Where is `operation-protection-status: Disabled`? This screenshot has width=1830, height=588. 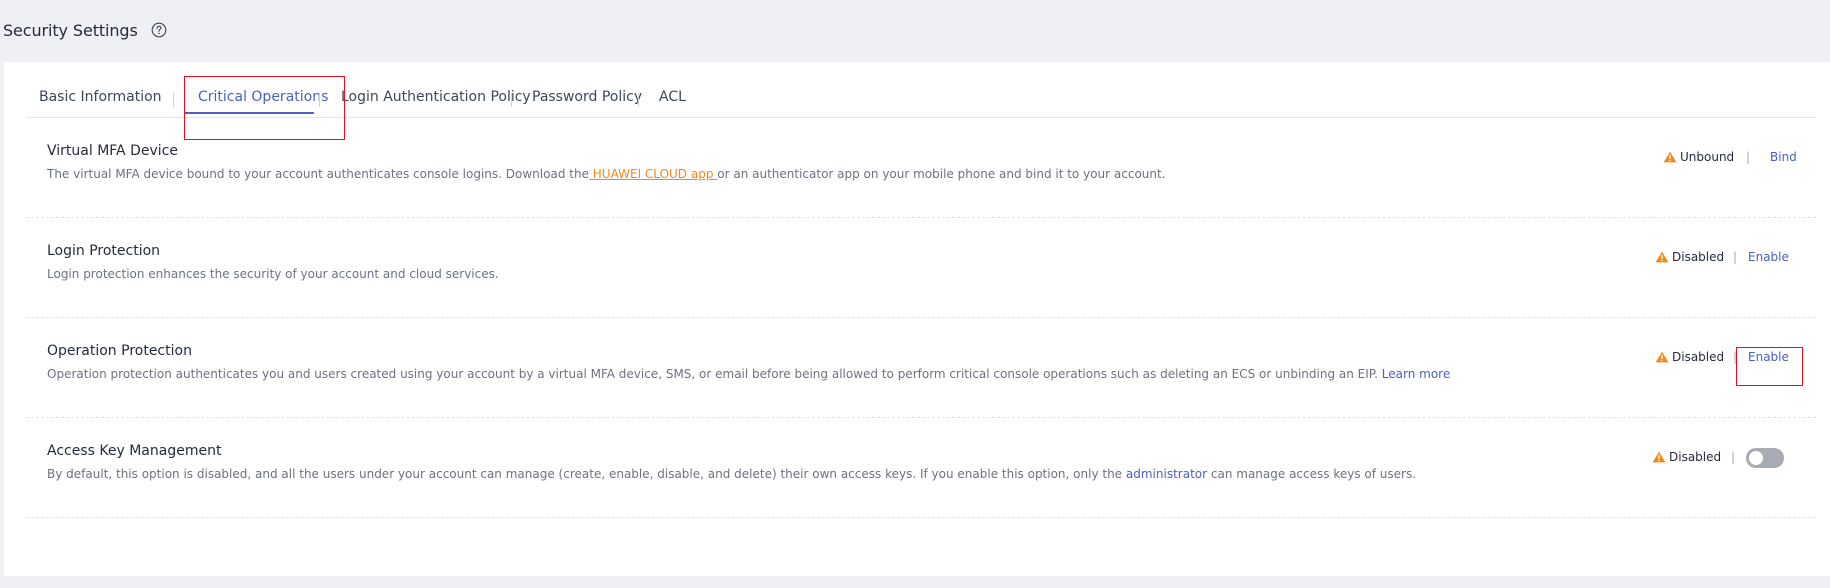
operation-protection-status: Disabled is located at coordinates (1689, 357).